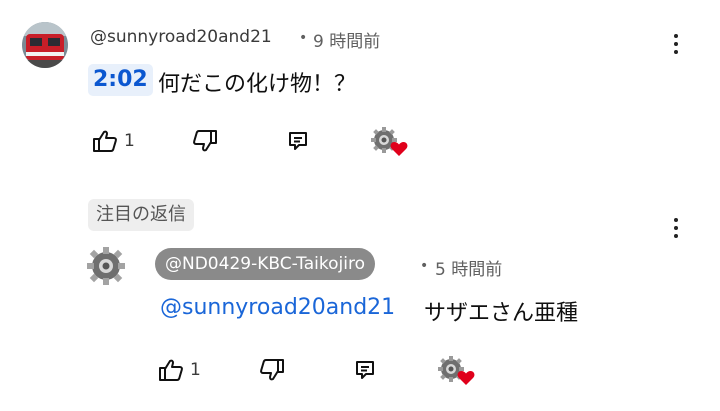 The image size is (720, 411). Describe the element at coordinates (265, 264) in the screenshot. I see `reply-author-chip: @ND0429-KBC-Taikojiro` at that location.